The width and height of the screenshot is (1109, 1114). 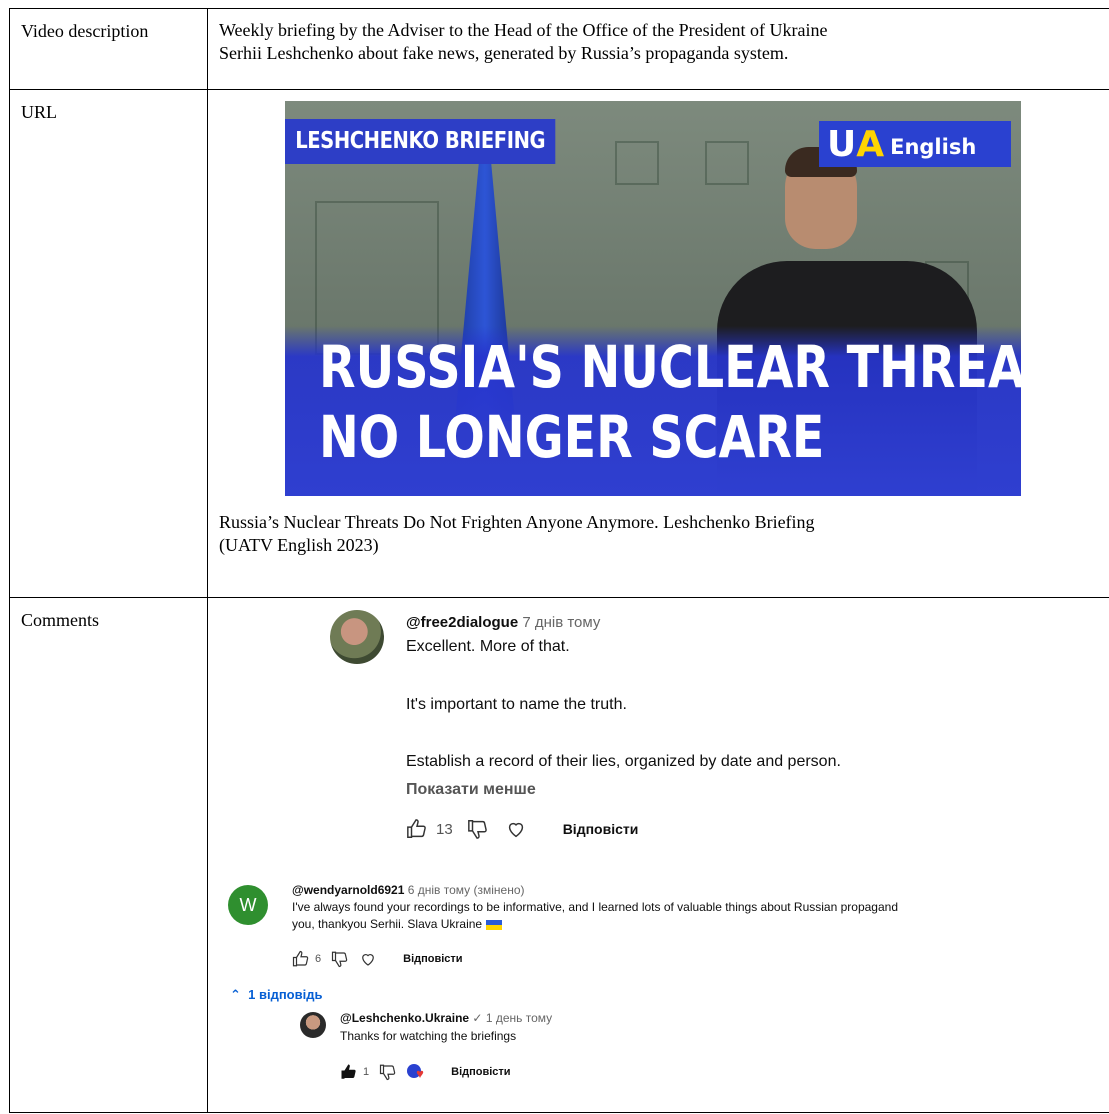 What do you see at coordinates (109, 855) in the screenshot?
I see `comments-label: Comments` at bounding box center [109, 855].